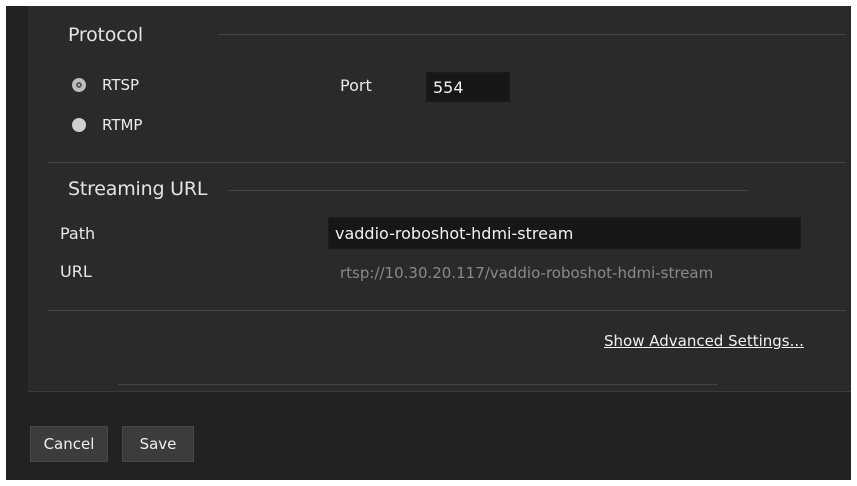 This screenshot has height=486, width=857. What do you see at coordinates (356, 85) in the screenshot?
I see `port-label: Port` at bounding box center [356, 85].